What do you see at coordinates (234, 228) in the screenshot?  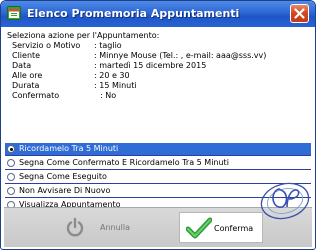 I see `confirm-label: Conferma` at bounding box center [234, 228].